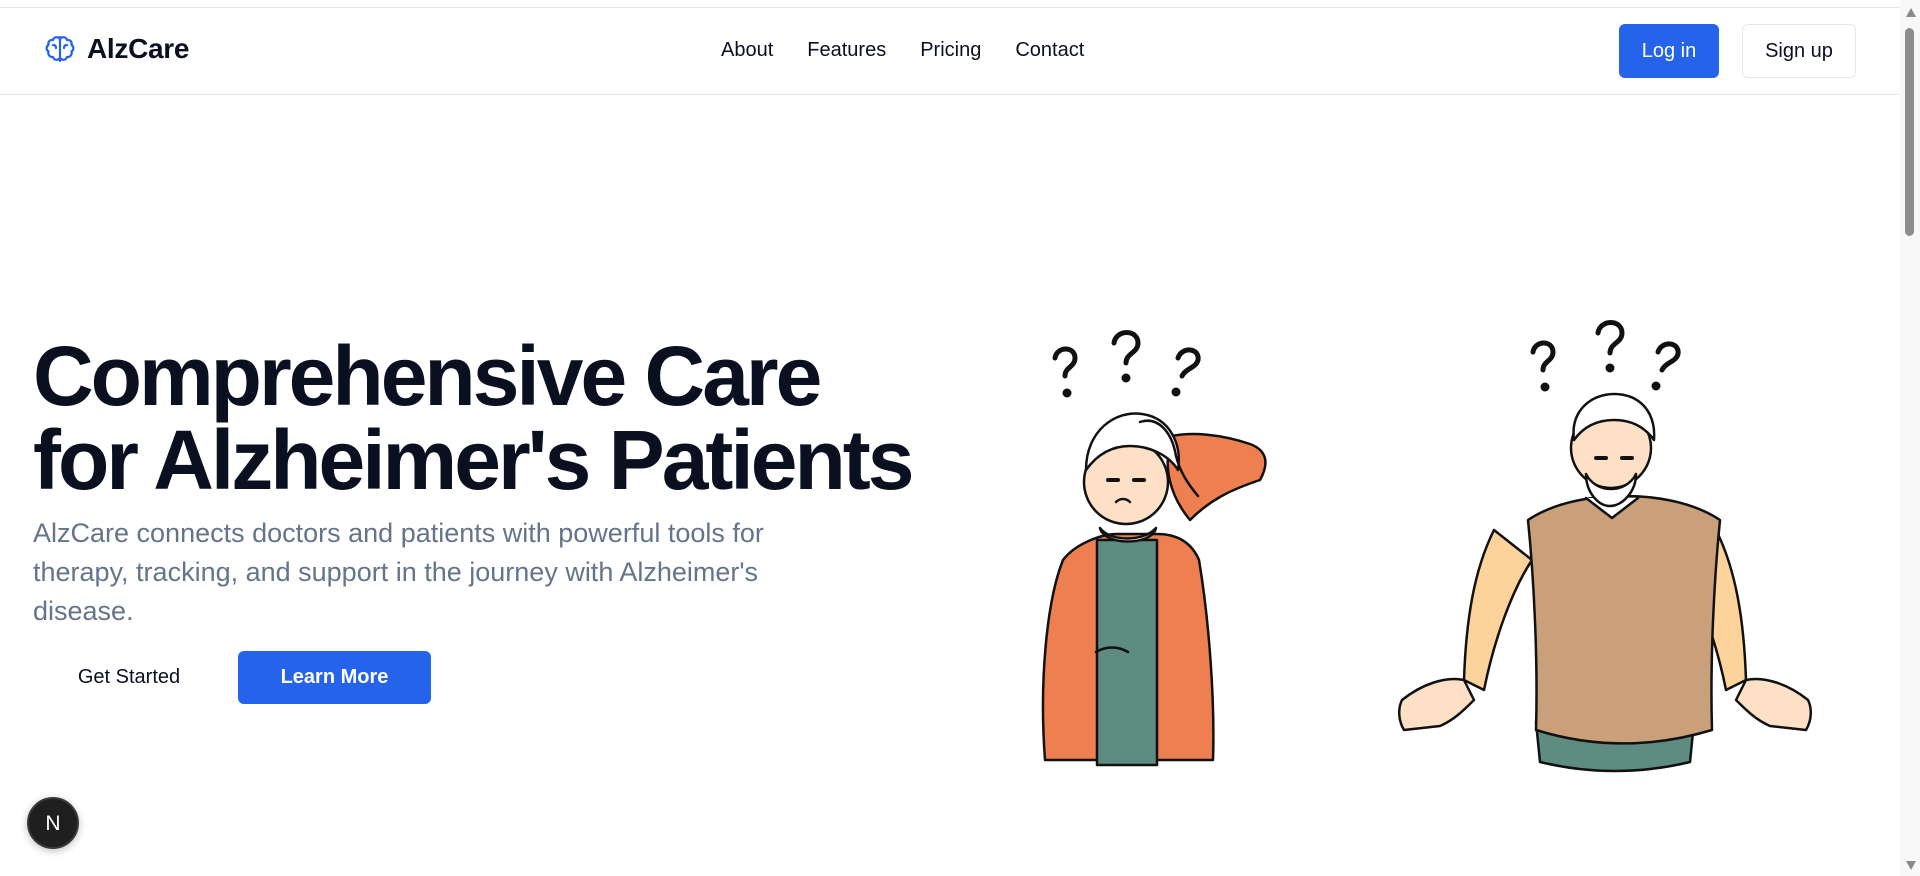 The image size is (1920, 876). I want to click on next-dev-badge: N, so click(53, 823).